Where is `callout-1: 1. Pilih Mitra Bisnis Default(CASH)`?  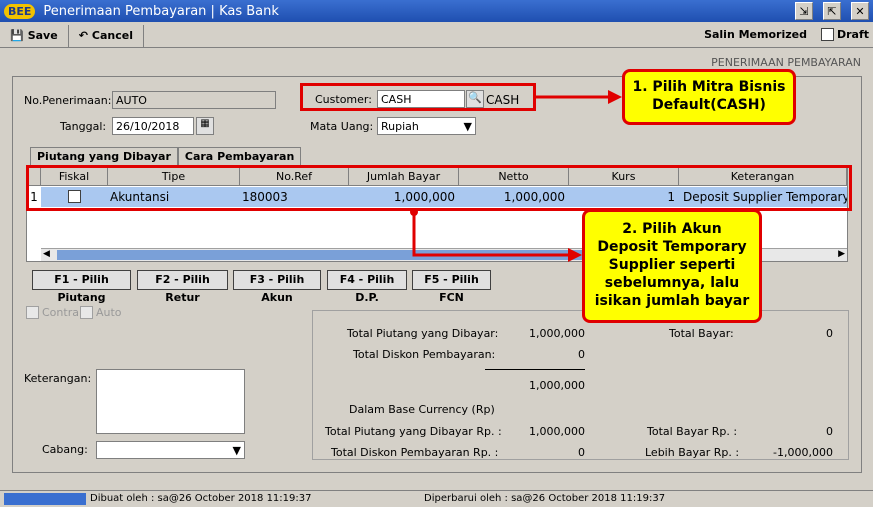
callout-1: 1. Pilih Mitra Bisnis Default(CASH) is located at coordinates (709, 97).